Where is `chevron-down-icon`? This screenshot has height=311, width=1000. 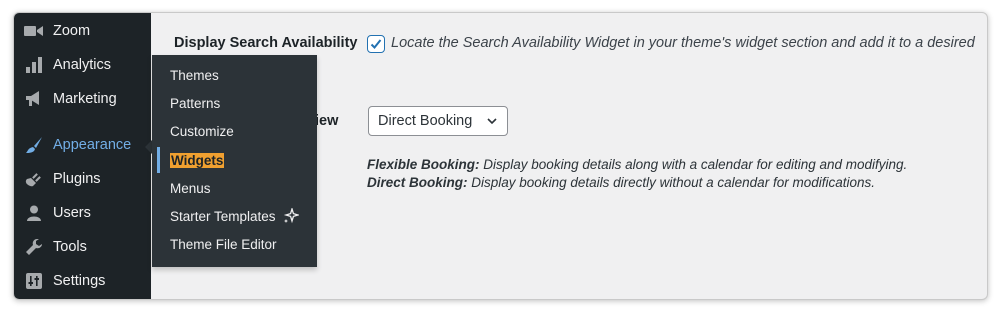
chevron-down-icon is located at coordinates (492, 123).